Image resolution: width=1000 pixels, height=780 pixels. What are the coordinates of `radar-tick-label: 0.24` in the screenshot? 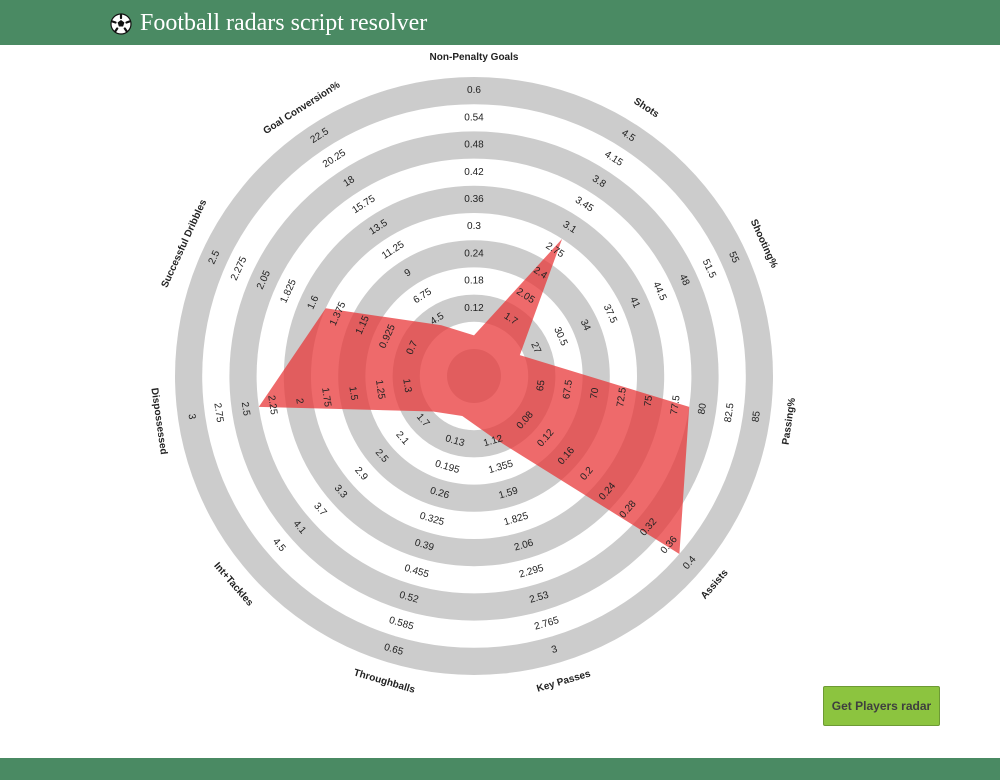 It's located at (474, 253).